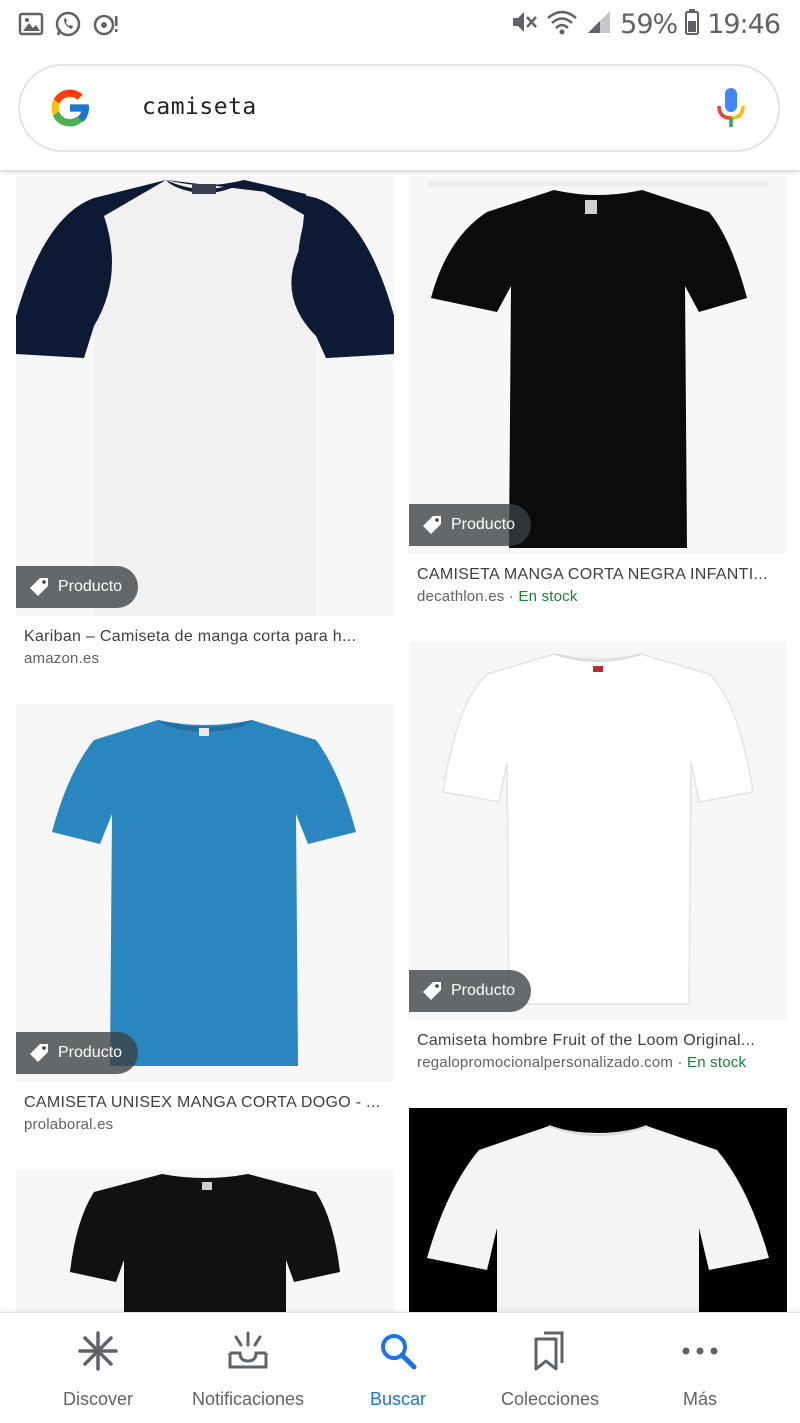 The height and width of the screenshot is (1423, 800). I want to click on result-source: prolaboral.es, so click(205, 1124).